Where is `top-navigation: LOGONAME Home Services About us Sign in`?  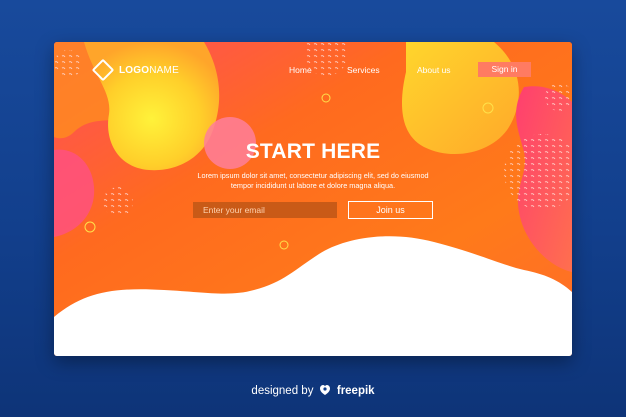
top-navigation: LOGONAME Home Services About us Sign in is located at coordinates (313, 71).